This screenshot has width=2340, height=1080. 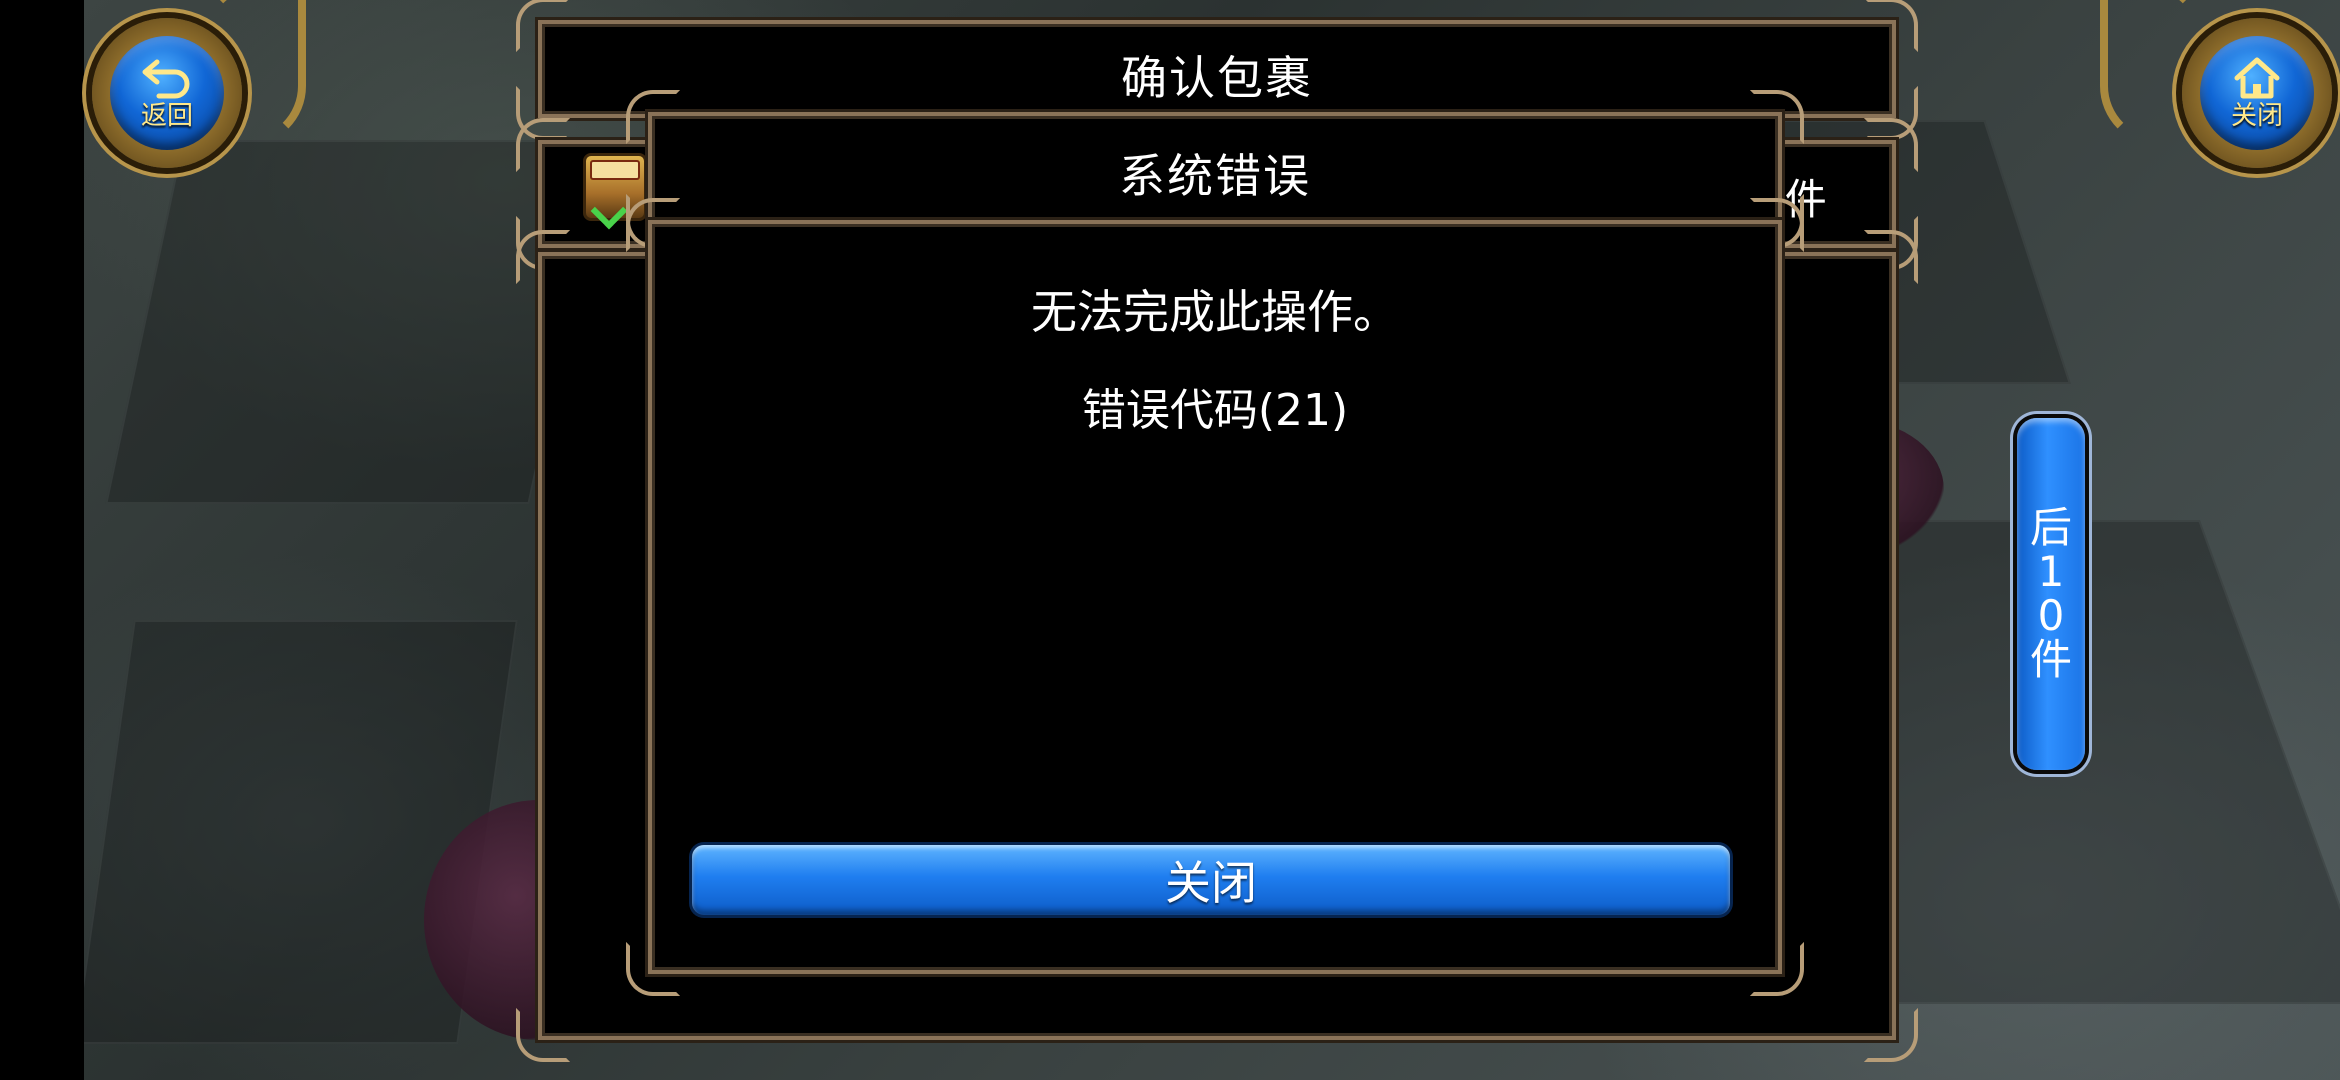 I want to click on confirm-package-title: 确认包裹, so click(x=1217, y=78).